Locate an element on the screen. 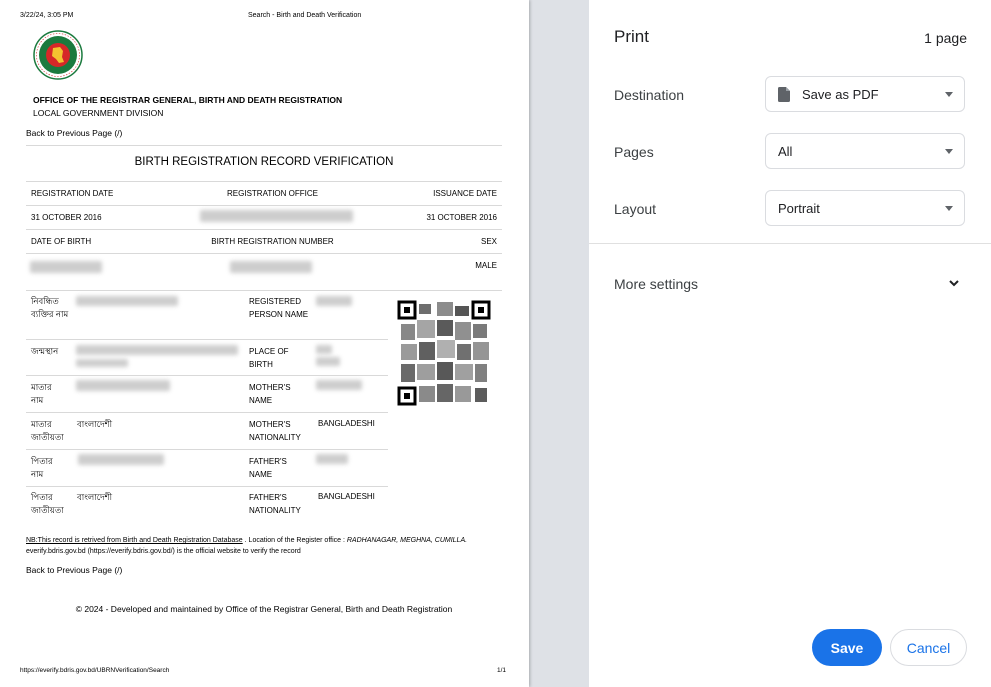  redacted-date-of-birth is located at coordinates (66, 267).